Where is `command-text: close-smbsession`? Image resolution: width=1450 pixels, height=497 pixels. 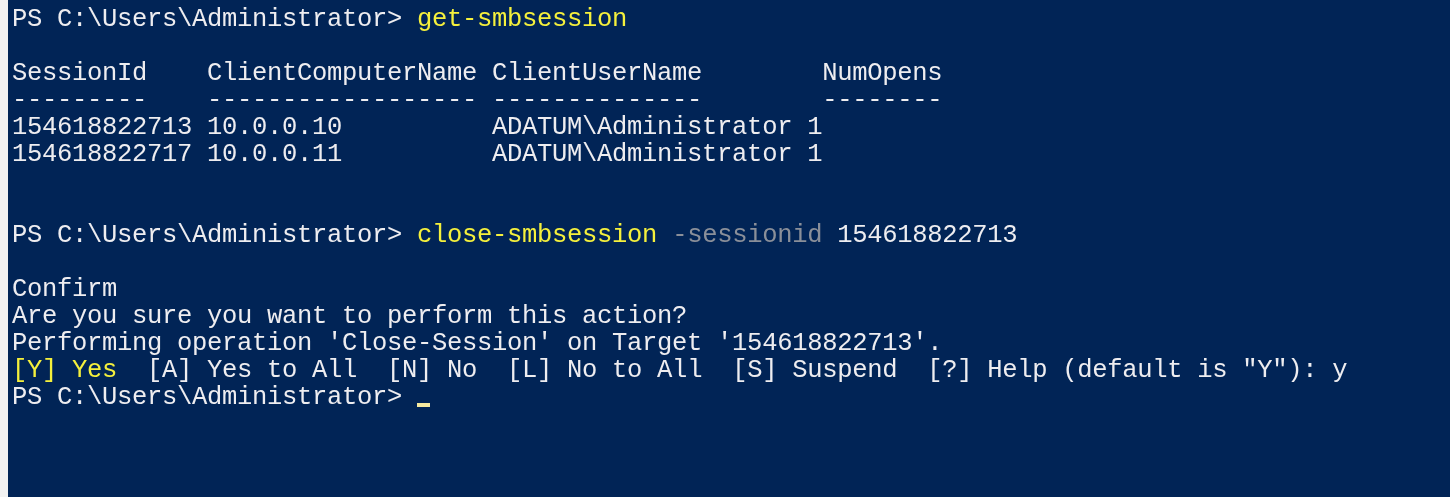 command-text: close-smbsession is located at coordinates (537, 235).